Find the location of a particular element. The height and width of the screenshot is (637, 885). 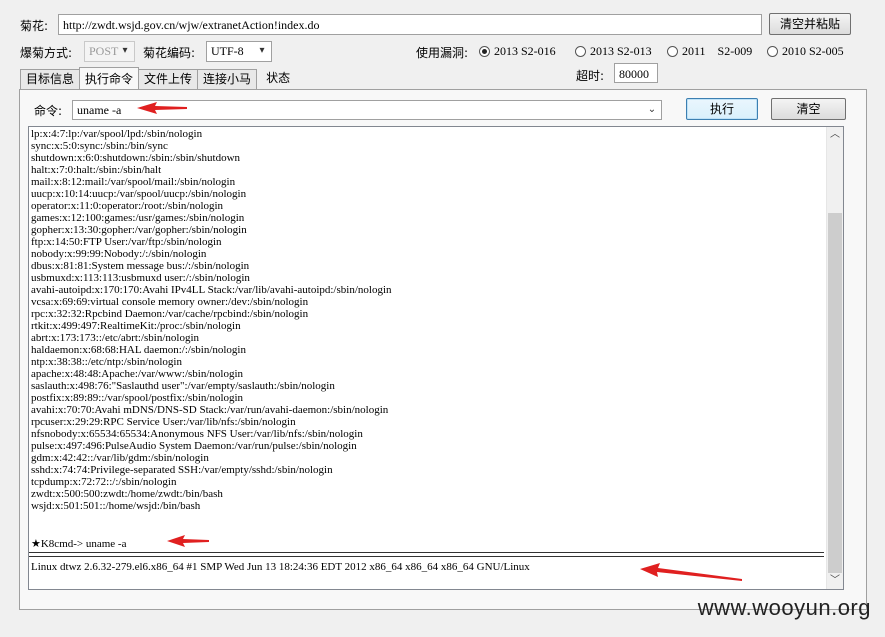

method-select: POST ▾ is located at coordinates (109, 51).